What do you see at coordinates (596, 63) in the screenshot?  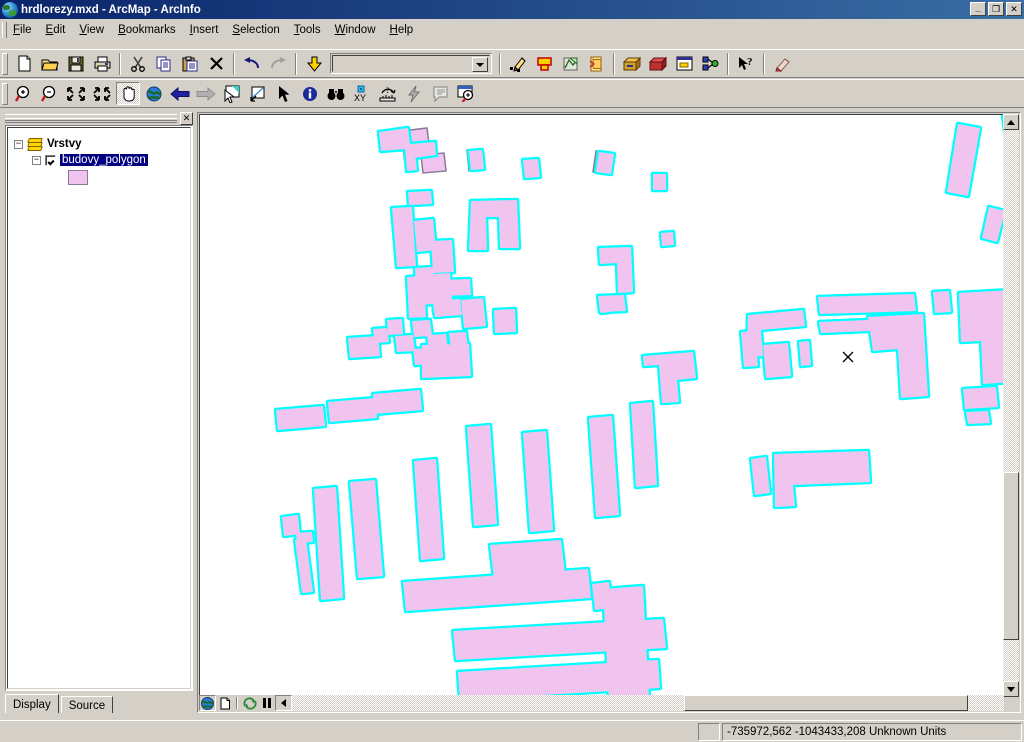 I see `layout-button` at bounding box center [596, 63].